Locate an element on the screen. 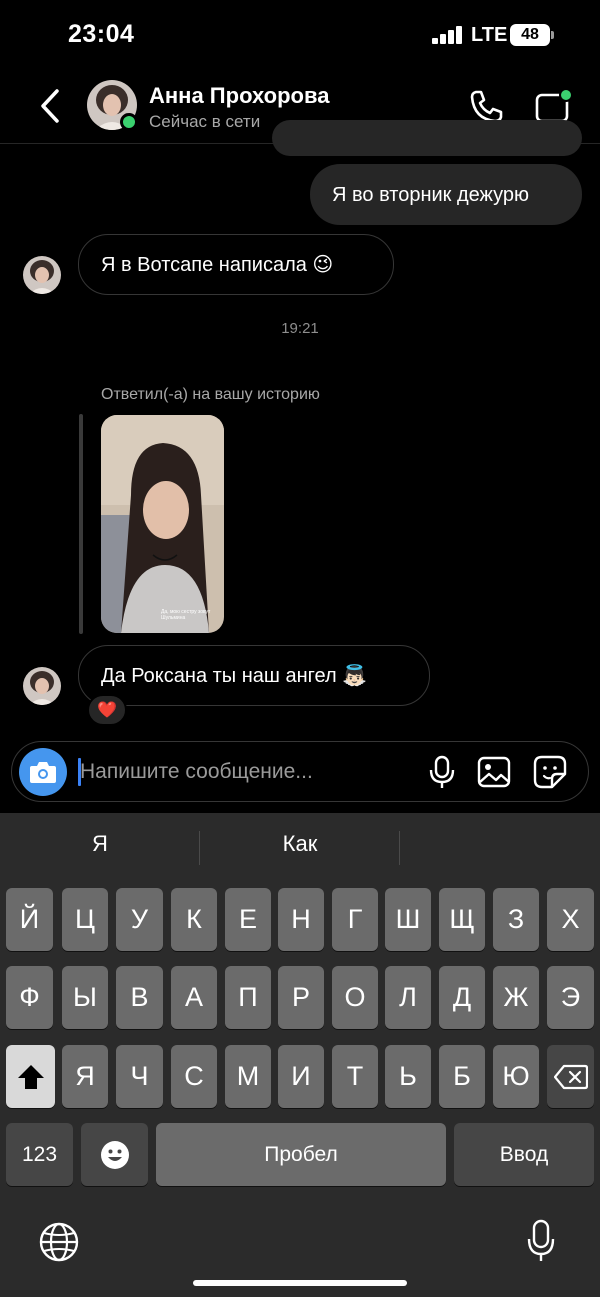 The image size is (600, 1297). key: Я is located at coordinates (85, 1076).